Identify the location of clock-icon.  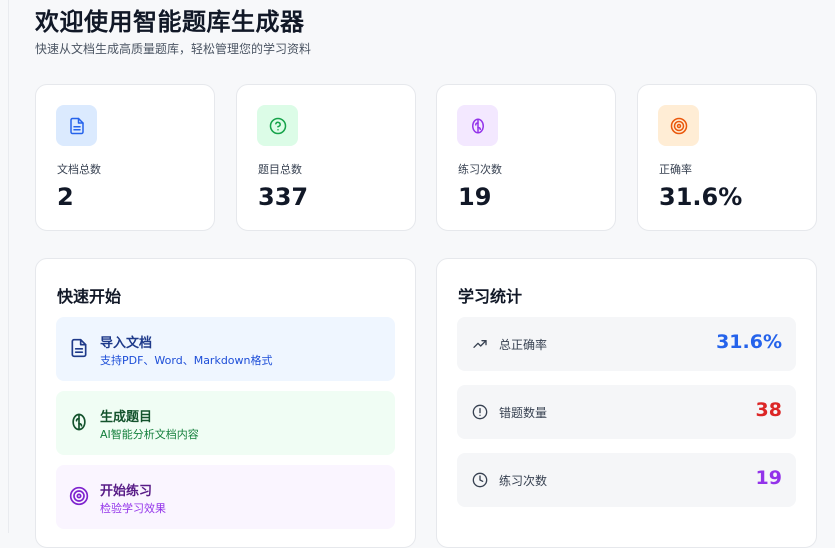
(480, 480).